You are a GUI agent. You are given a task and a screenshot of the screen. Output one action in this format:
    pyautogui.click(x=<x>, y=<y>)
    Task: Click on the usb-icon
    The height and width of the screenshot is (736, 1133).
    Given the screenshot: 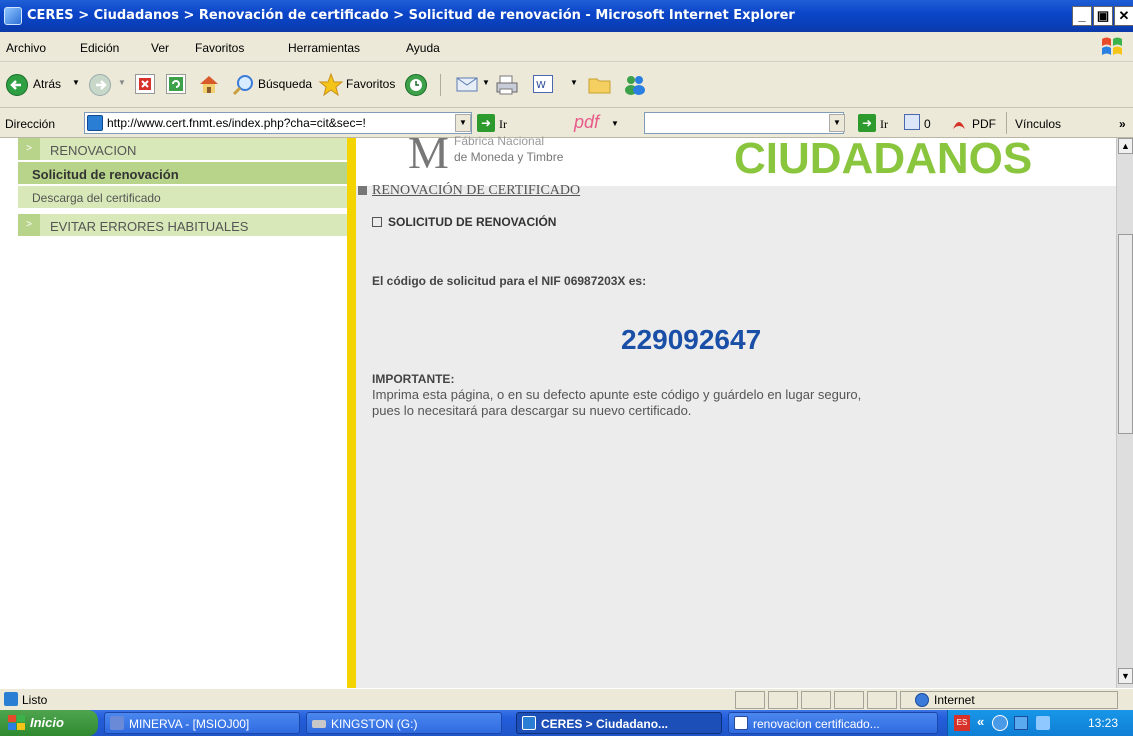 What is the action you would take?
    pyautogui.click(x=1043, y=723)
    